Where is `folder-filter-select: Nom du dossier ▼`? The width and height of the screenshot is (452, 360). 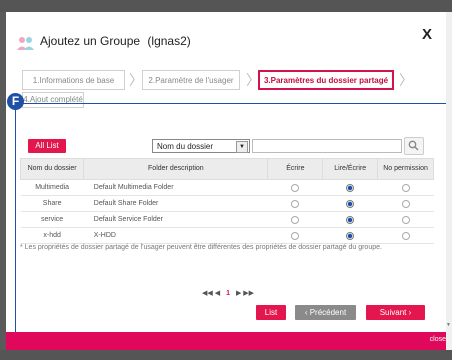 folder-filter-select: Nom du dossier ▼ is located at coordinates (201, 146).